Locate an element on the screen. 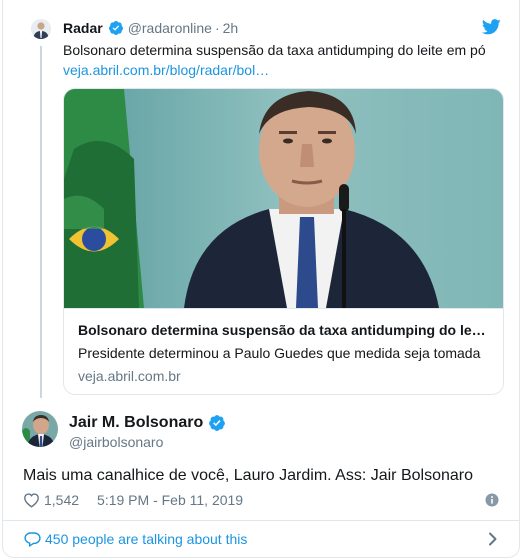  twitter-bird-icon is located at coordinates (491, 27).